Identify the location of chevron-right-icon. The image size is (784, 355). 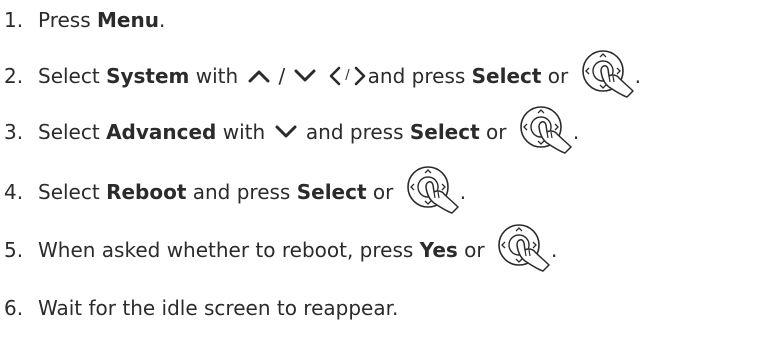
(360, 76).